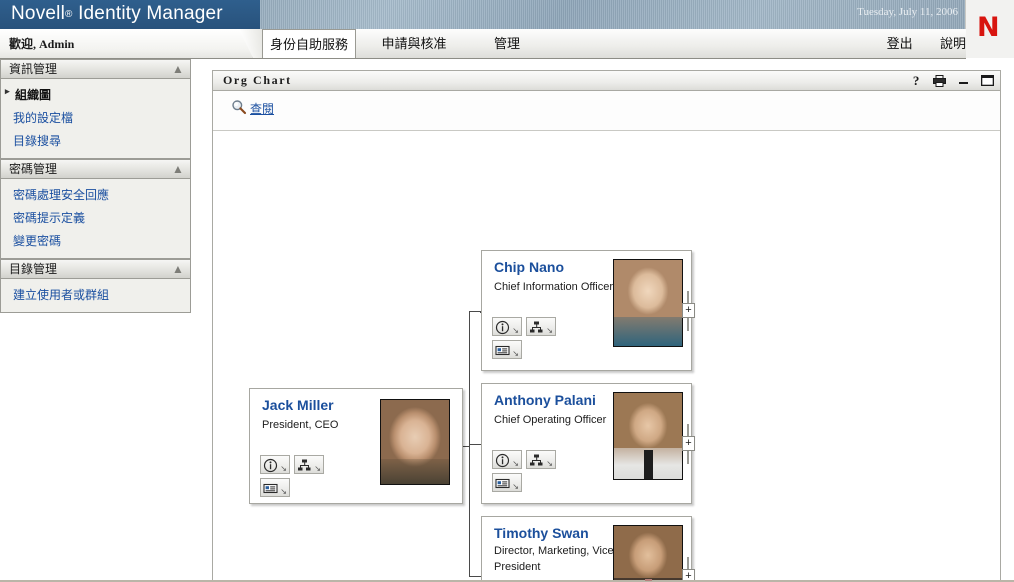 The height and width of the screenshot is (582, 1014). What do you see at coordinates (126, 43) in the screenshot?
I see `welcome-block: 歡迎, Admin` at bounding box center [126, 43].